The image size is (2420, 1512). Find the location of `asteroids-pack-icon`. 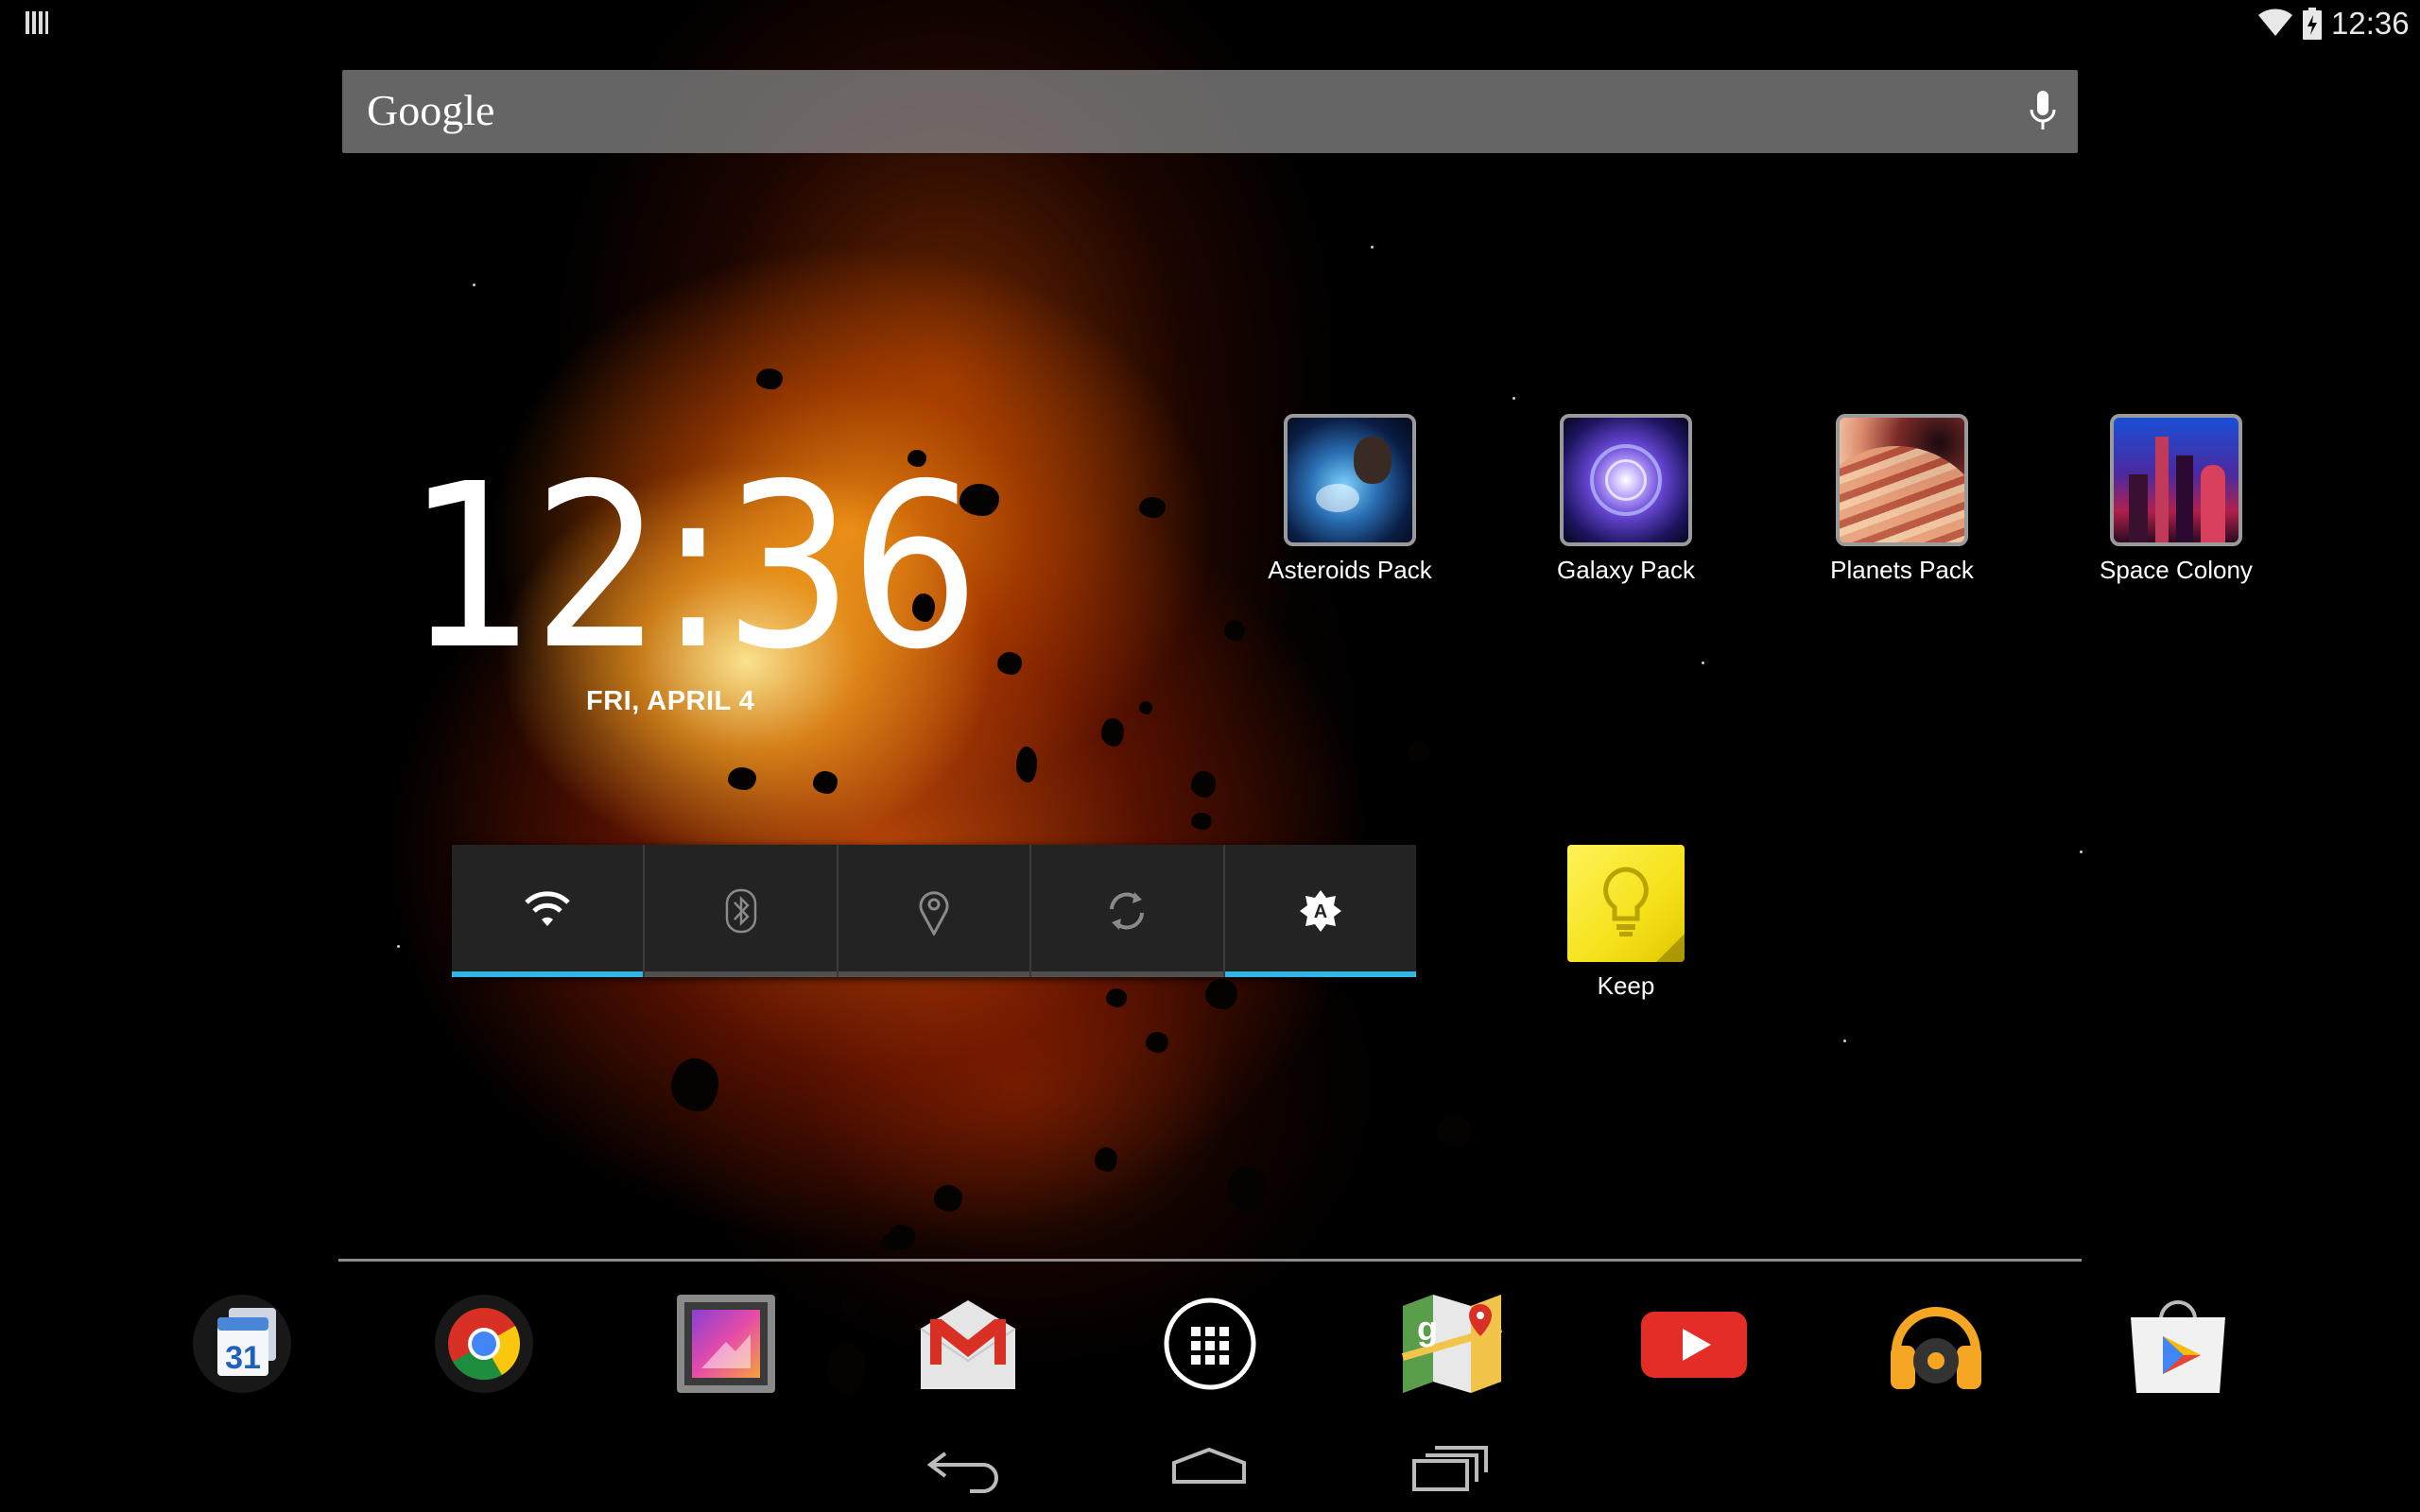

asteroids-pack-icon is located at coordinates (1350, 480).